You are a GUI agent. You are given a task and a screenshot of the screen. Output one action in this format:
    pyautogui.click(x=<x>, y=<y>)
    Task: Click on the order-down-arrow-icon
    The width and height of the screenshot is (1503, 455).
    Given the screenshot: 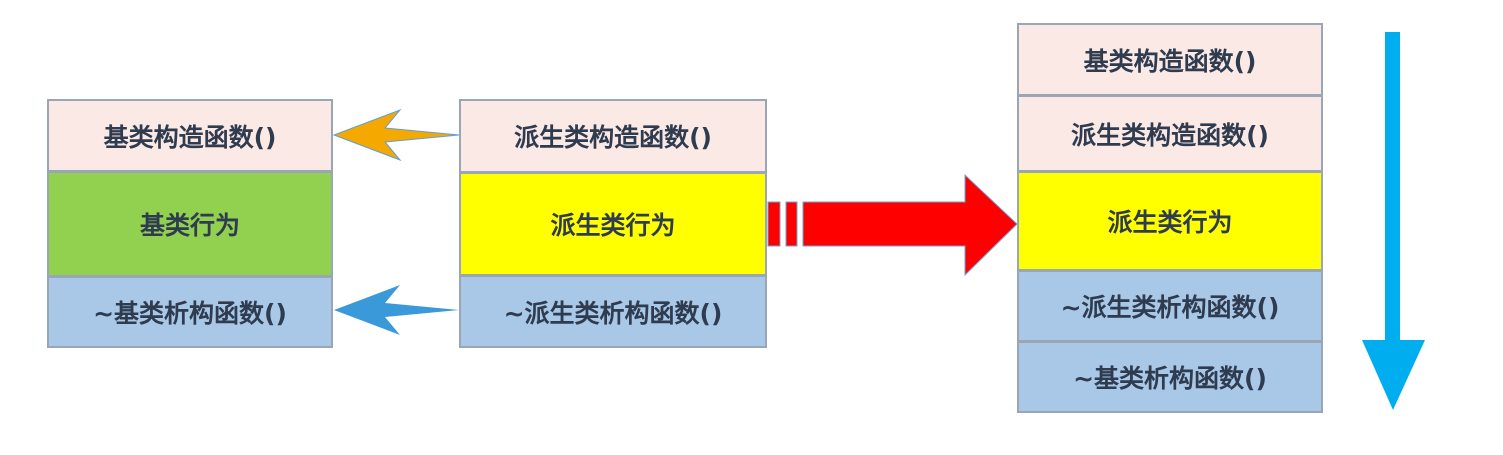 What is the action you would take?
    pyautogui.click(x=1393, y=221)
    